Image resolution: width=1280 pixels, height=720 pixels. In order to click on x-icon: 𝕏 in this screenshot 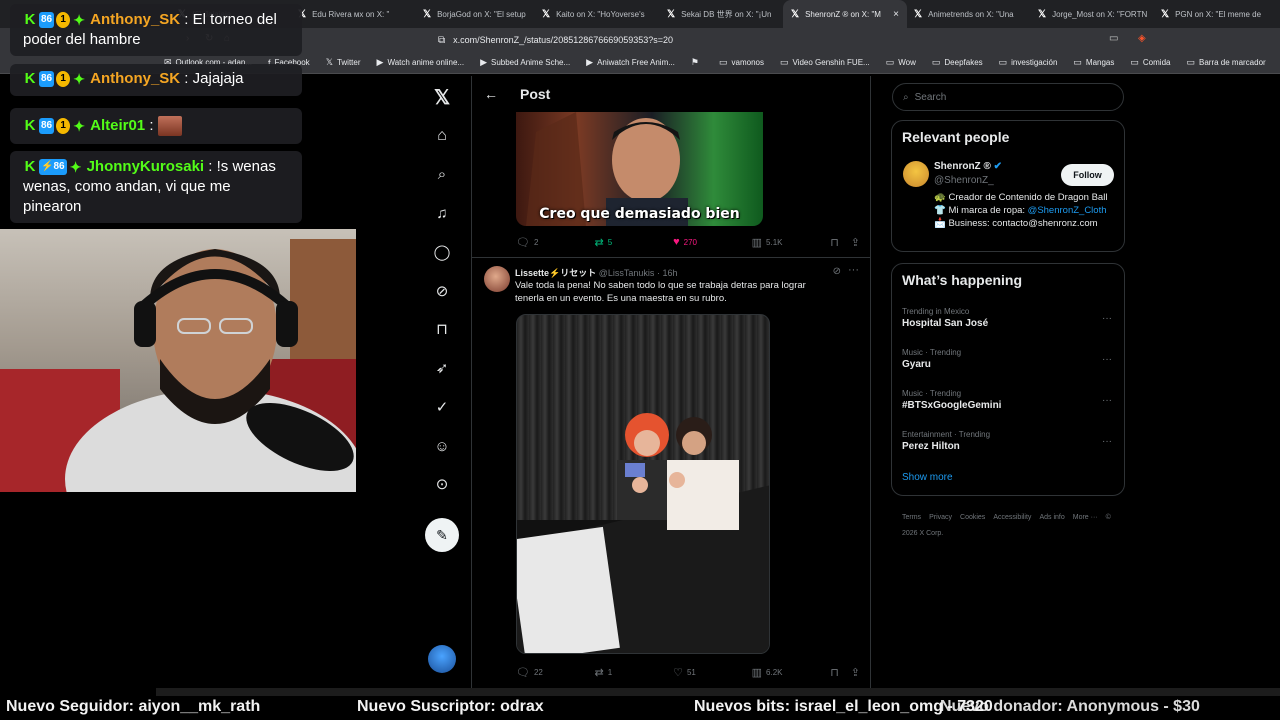, I will do `click(671, 14)`.